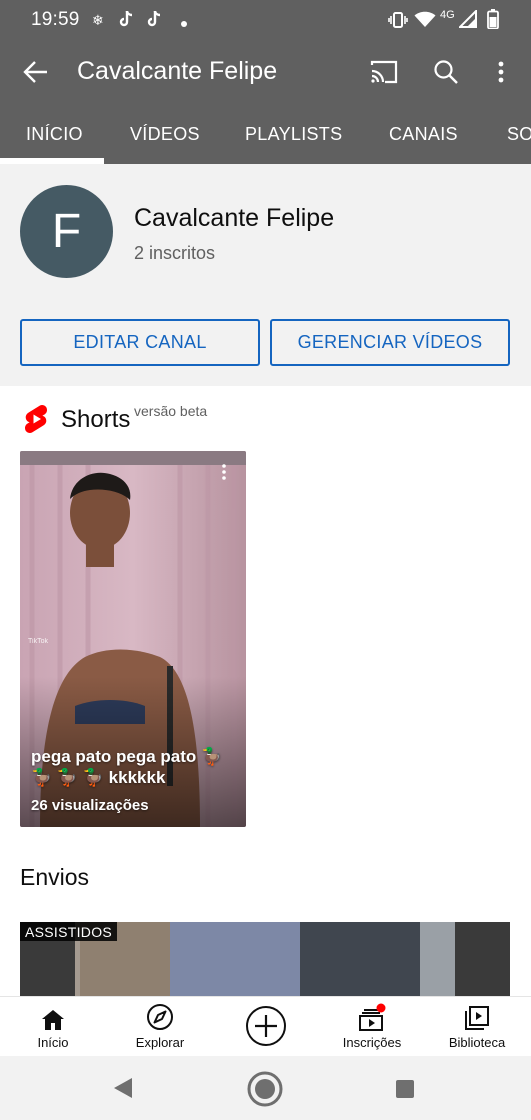 The height and width of the screenshot is (1120, 531). What do you see at coordinates (265, 20) in the screenshot?
I see `status-bar: 19:59 ❄ 4G` at bounding box center [265, 20].